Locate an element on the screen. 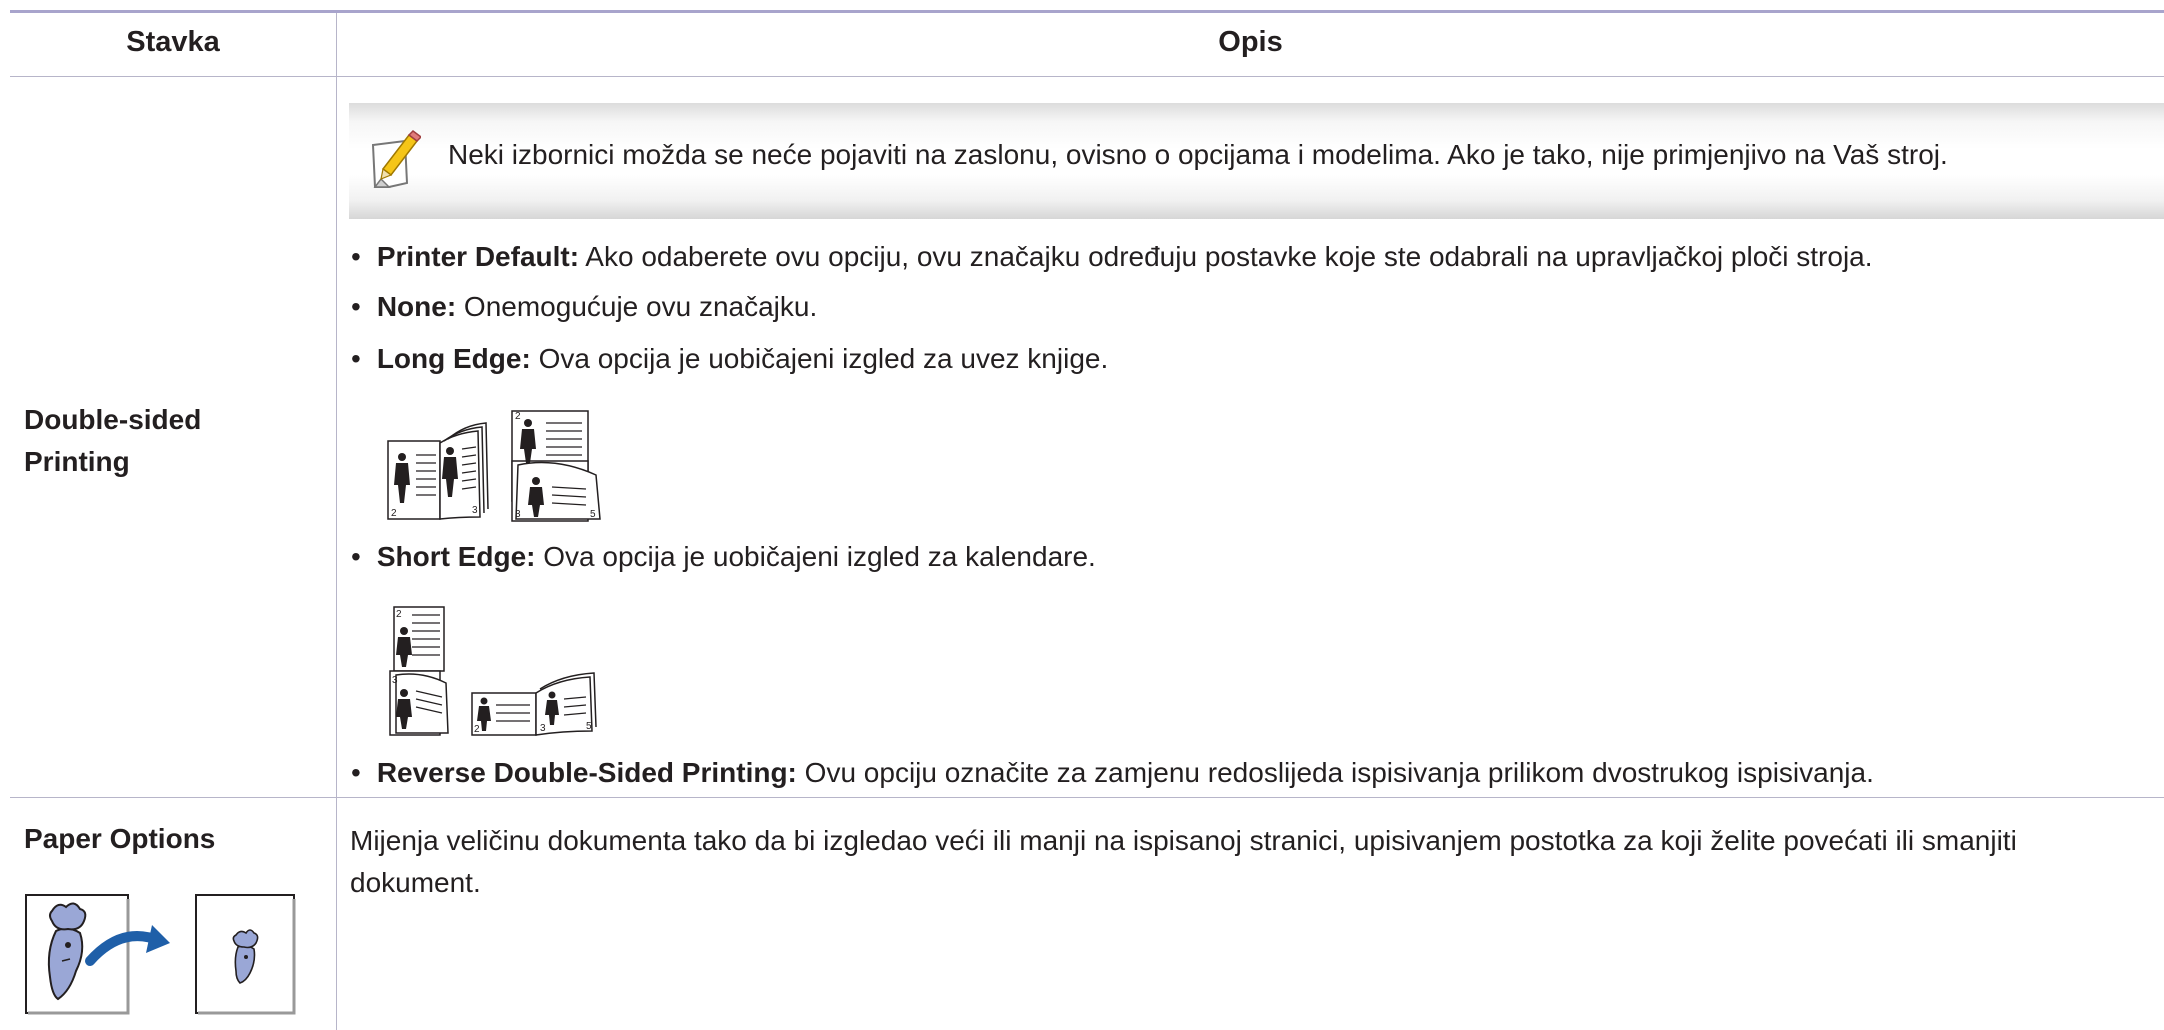 The height and width of the screenshot is (1030, 2164). scale-document-icon is located at coordinates (160, 954).